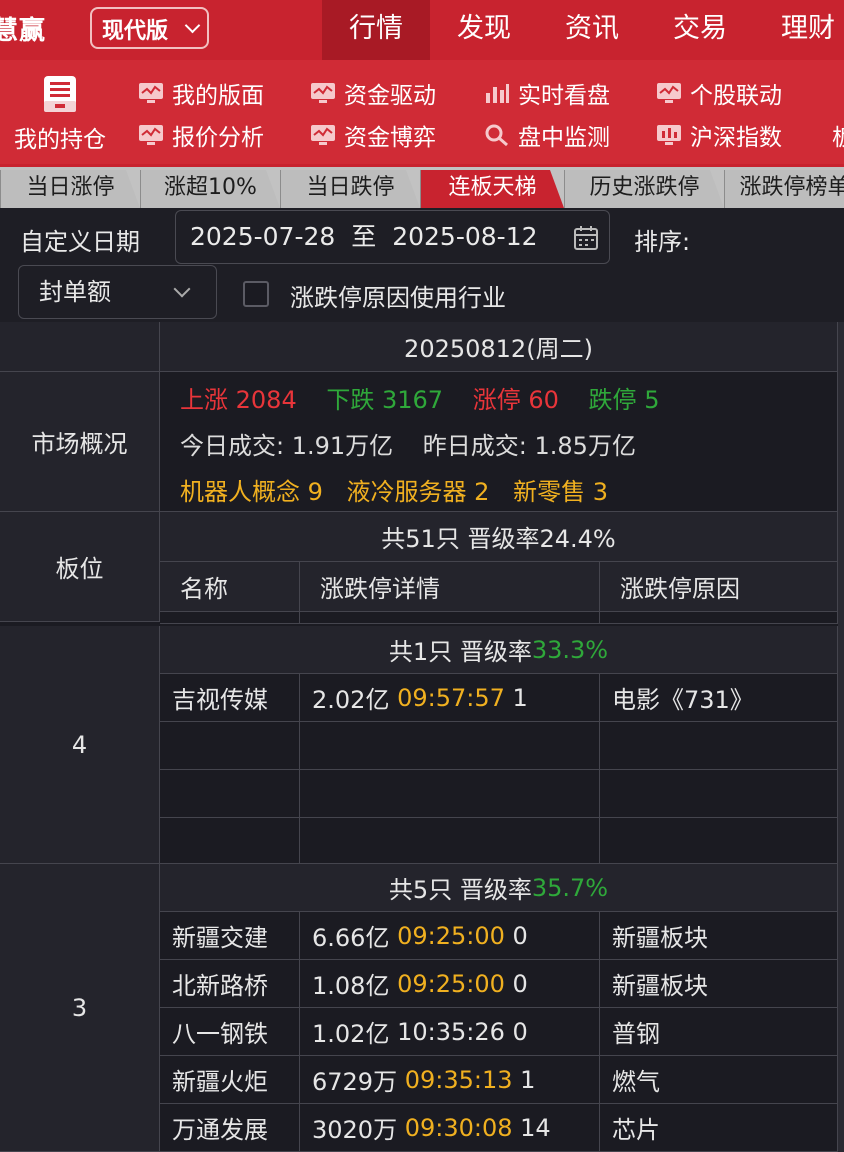 The width and height of the screenshot is (844, 1152). Describe the element at coordinates (492, 189) in the screenshot. I see `tab-consecutive-ladder: 连板天梯` at that location.